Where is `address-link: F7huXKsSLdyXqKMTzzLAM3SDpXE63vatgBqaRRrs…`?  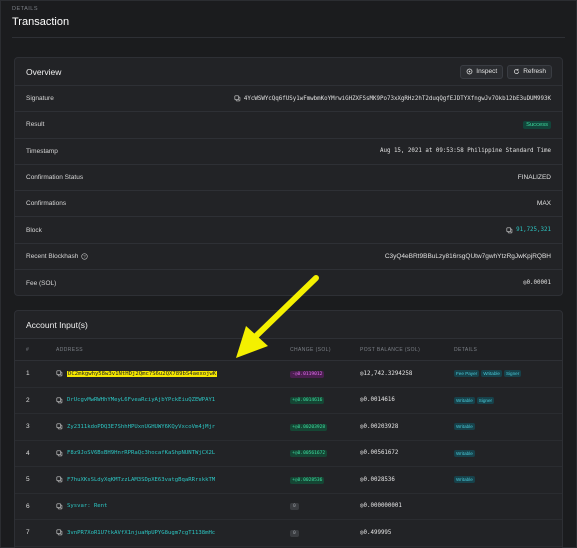 address-link: F7huXKsSLdyXqKMTzzLAM3SDpXE63vatgBqaRRrs… is located at coordinates (141, 480).